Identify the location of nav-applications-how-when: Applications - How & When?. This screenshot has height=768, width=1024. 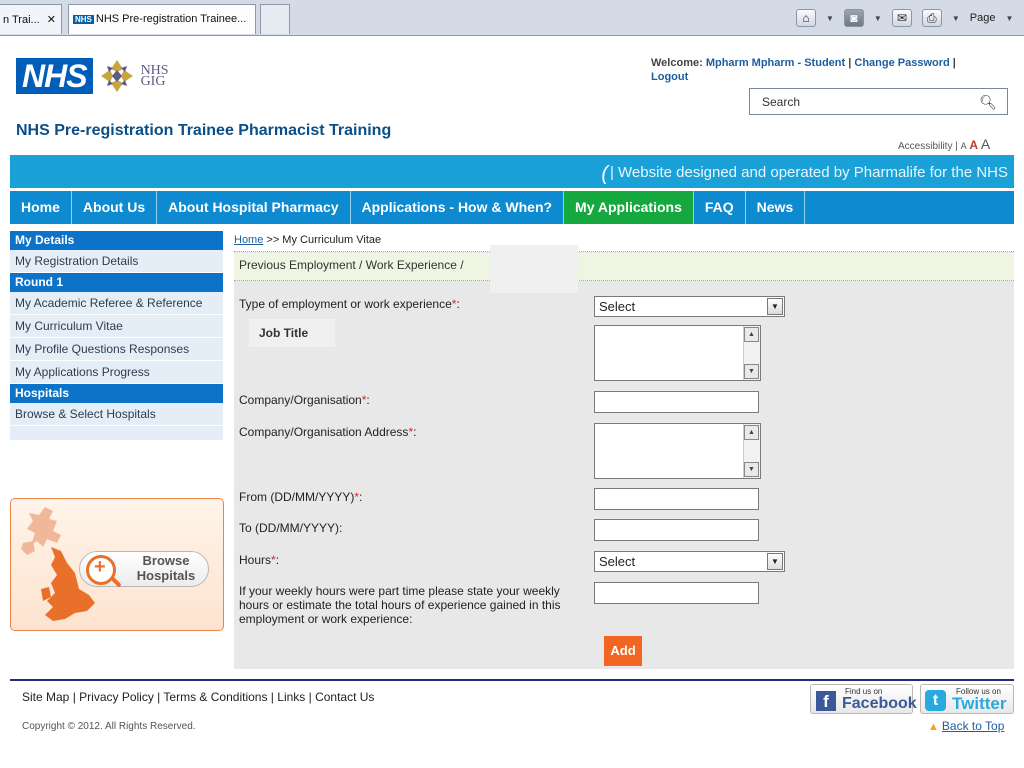
(458, 207).